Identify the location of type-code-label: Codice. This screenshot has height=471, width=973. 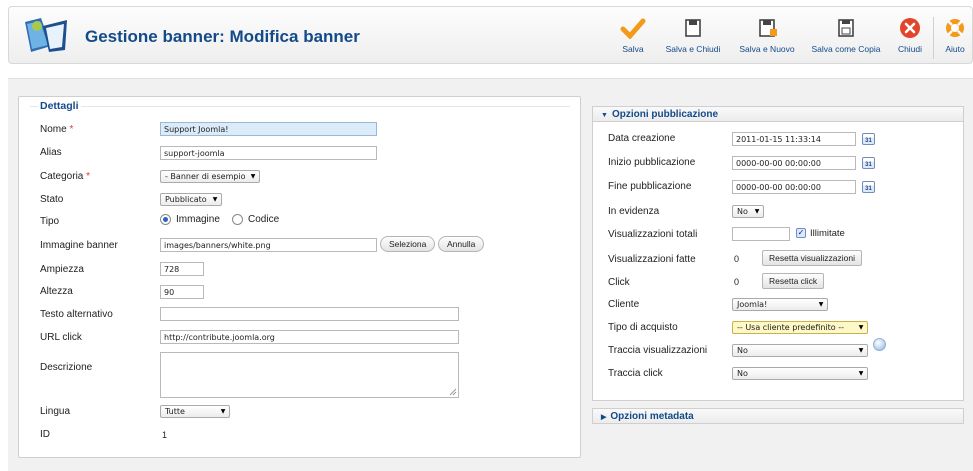
(264, 219).